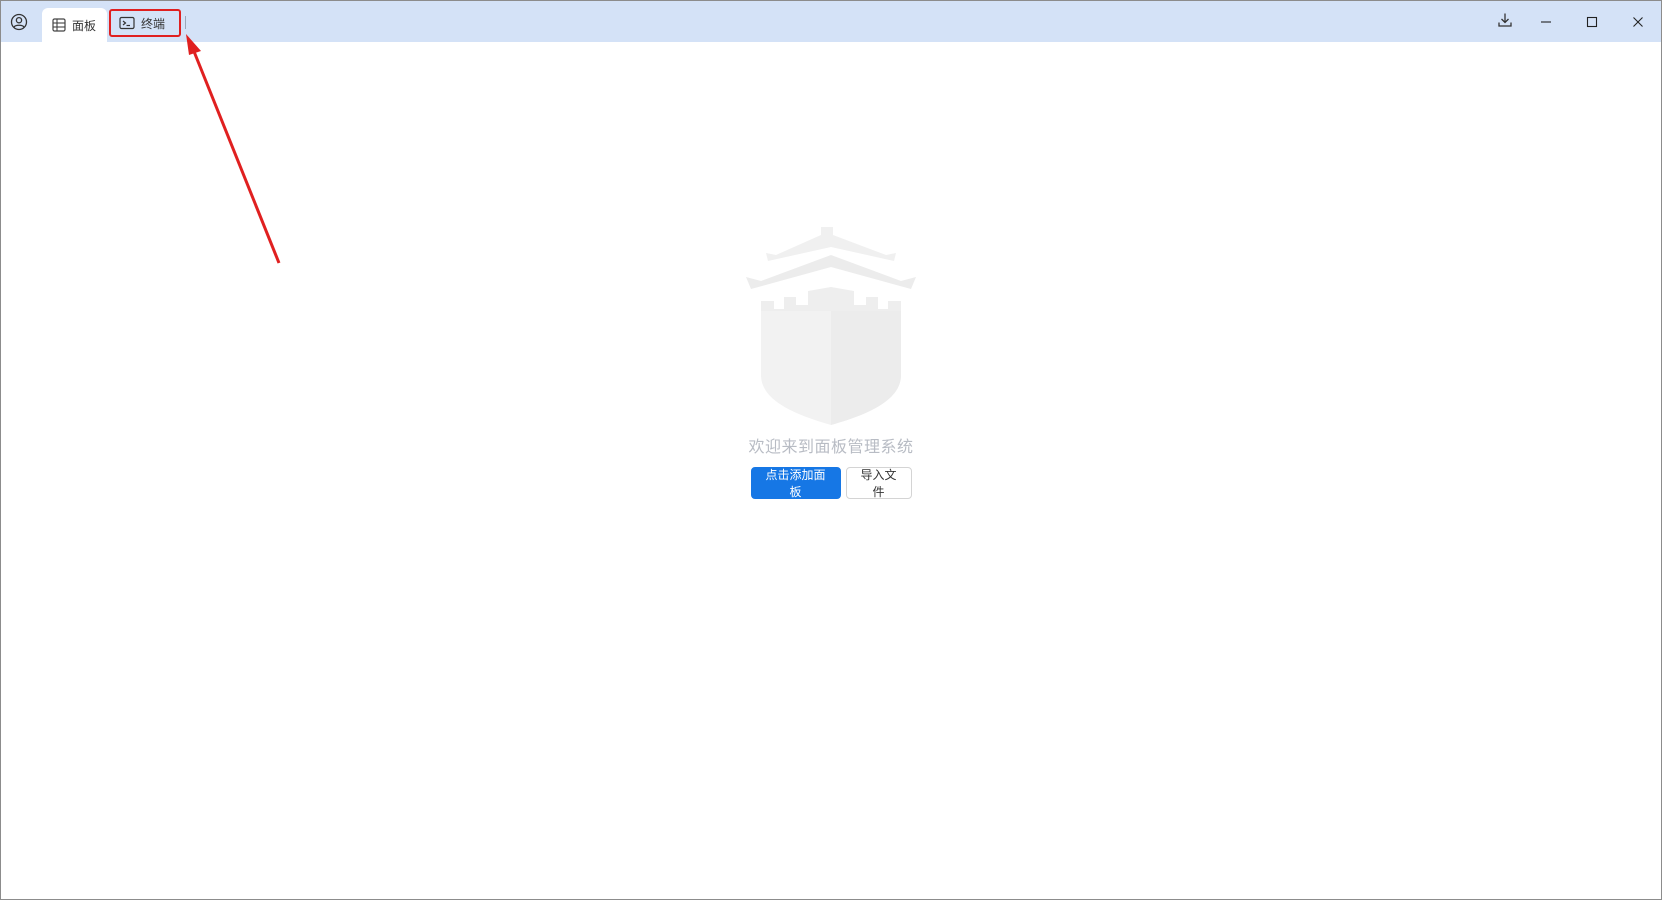  What do you see at coordinates (84, 25) in the screenshot?
I see `tab-panel-label: 面板` at bounding box center [84, 25].